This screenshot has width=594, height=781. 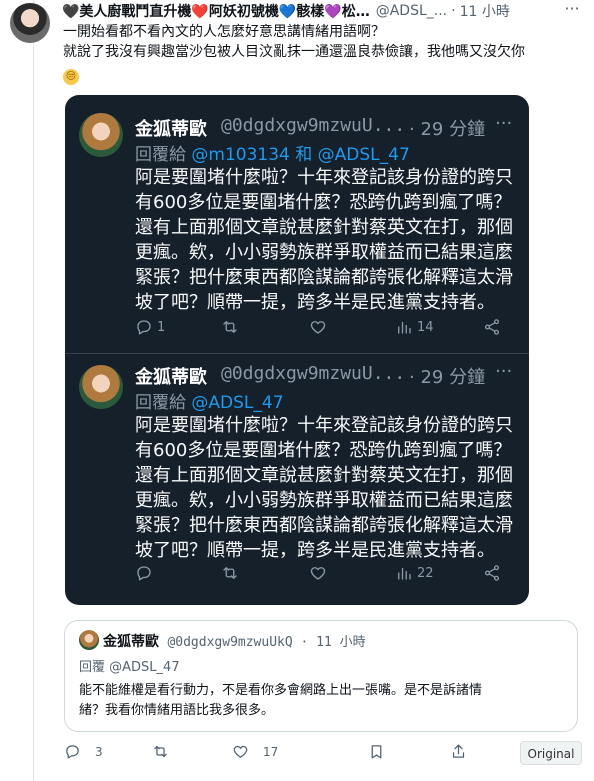 I want to click on thread-line, so click(x=33, y=390).